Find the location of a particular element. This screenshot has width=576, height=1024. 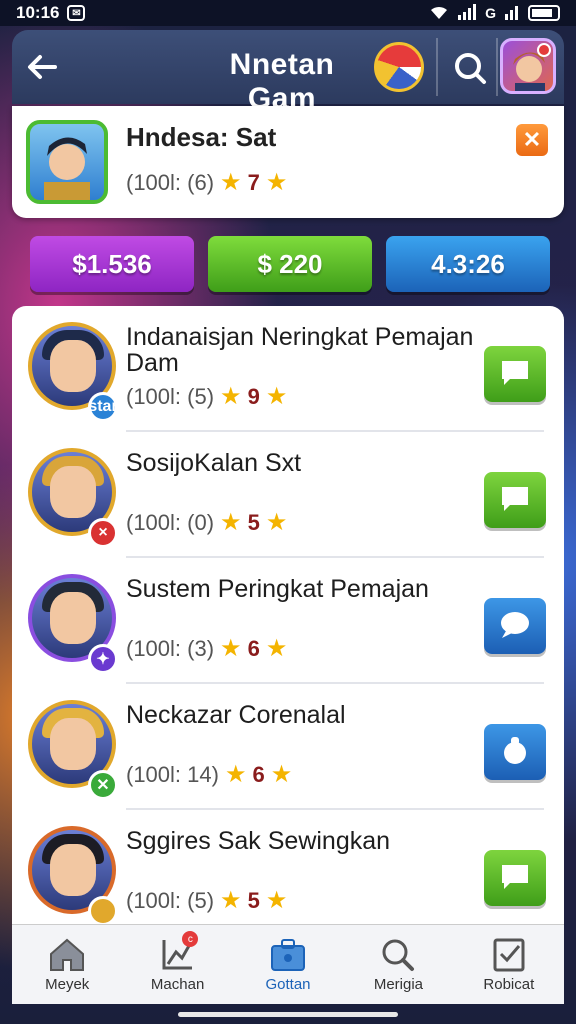

checklist-icon is located at coordinates (509, 955).